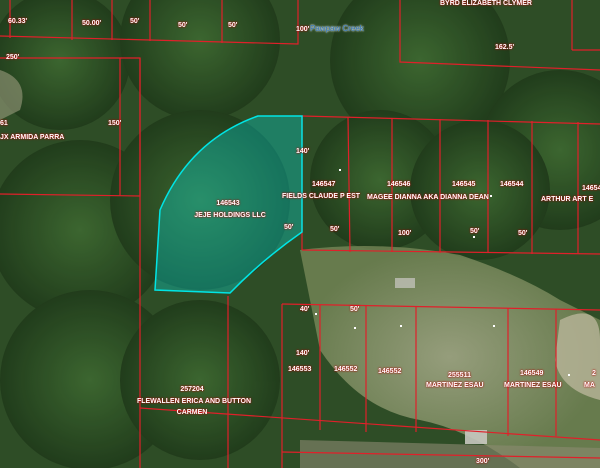 The image size is (600, 468). What do you see at coordinates (512, 184) in the screenshot?
I see `parcel-id: 146544` at bounding box center [512, 184].